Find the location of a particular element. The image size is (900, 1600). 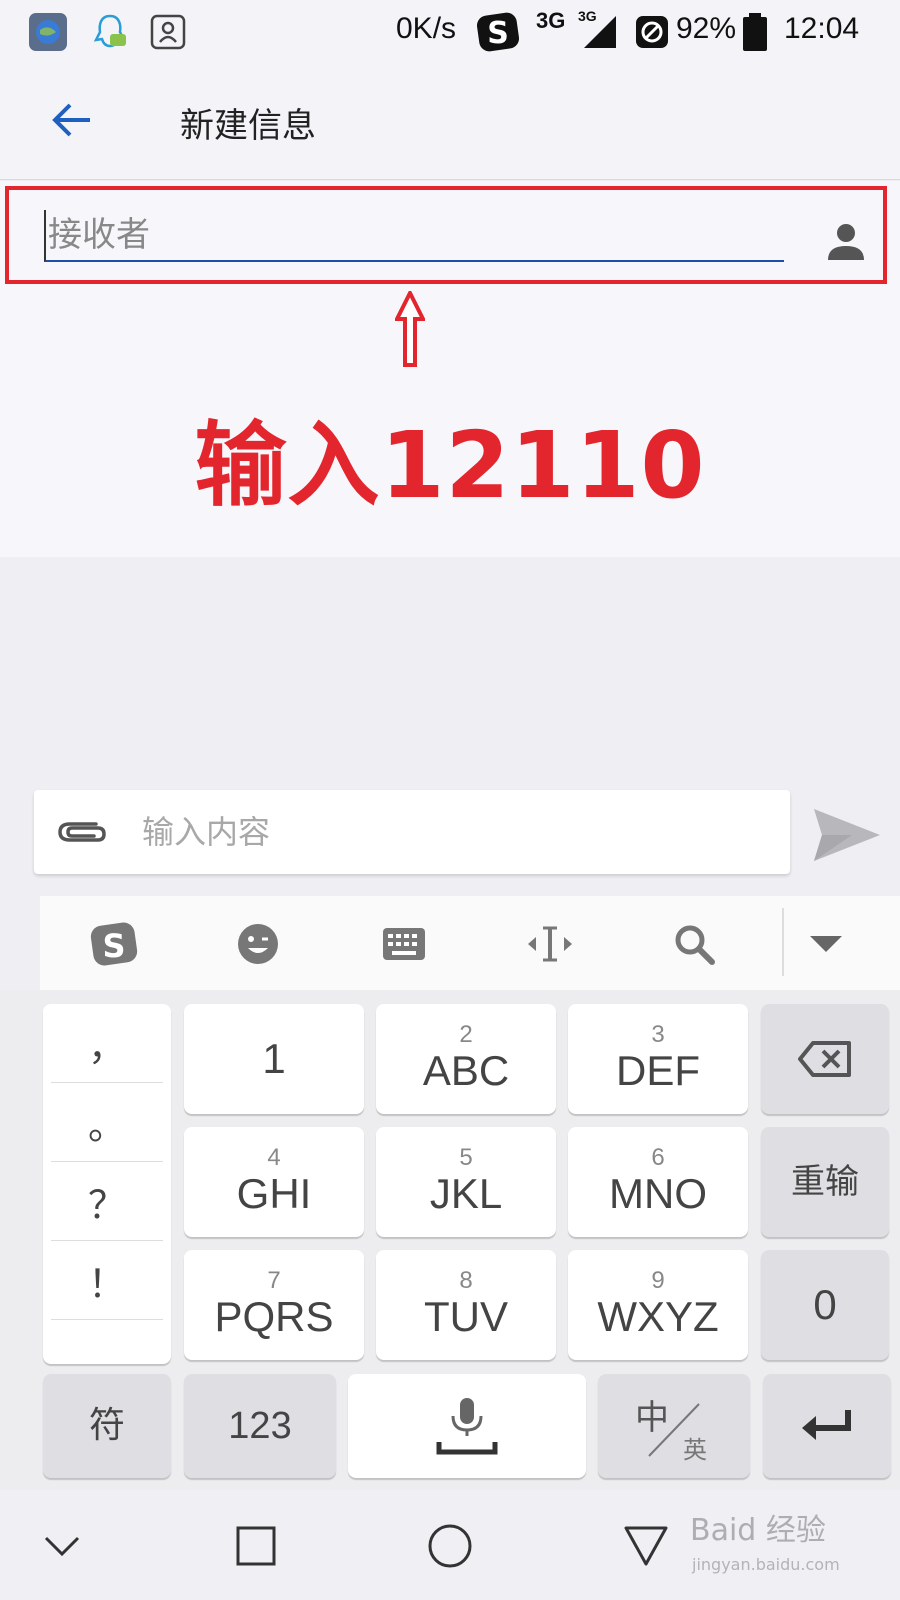

toolbar-divider is located at coordinates (783, 942).